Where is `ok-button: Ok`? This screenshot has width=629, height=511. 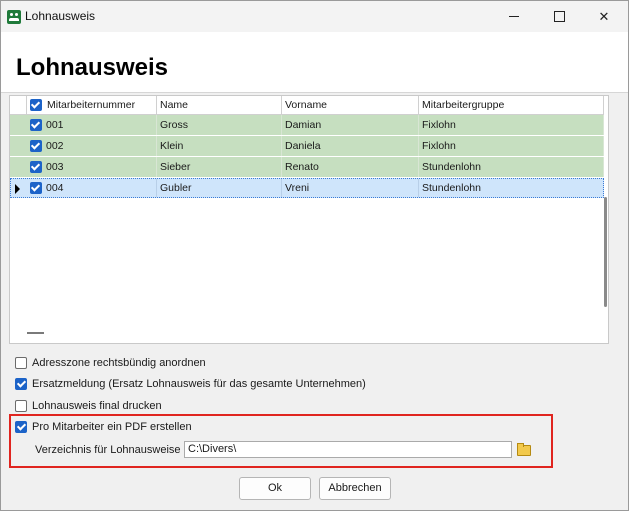 ok-button: Ok is located at coordinates (275, 488).